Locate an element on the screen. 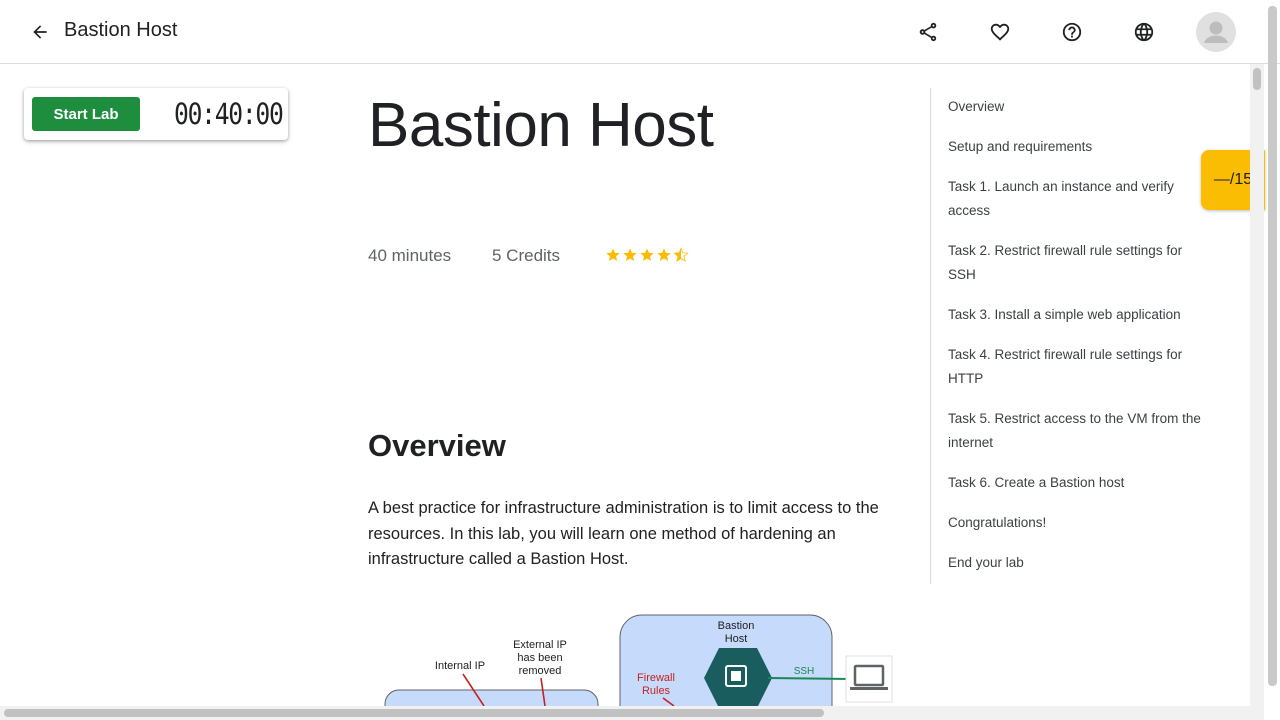  language-button is located at coordinates (1144, 32).